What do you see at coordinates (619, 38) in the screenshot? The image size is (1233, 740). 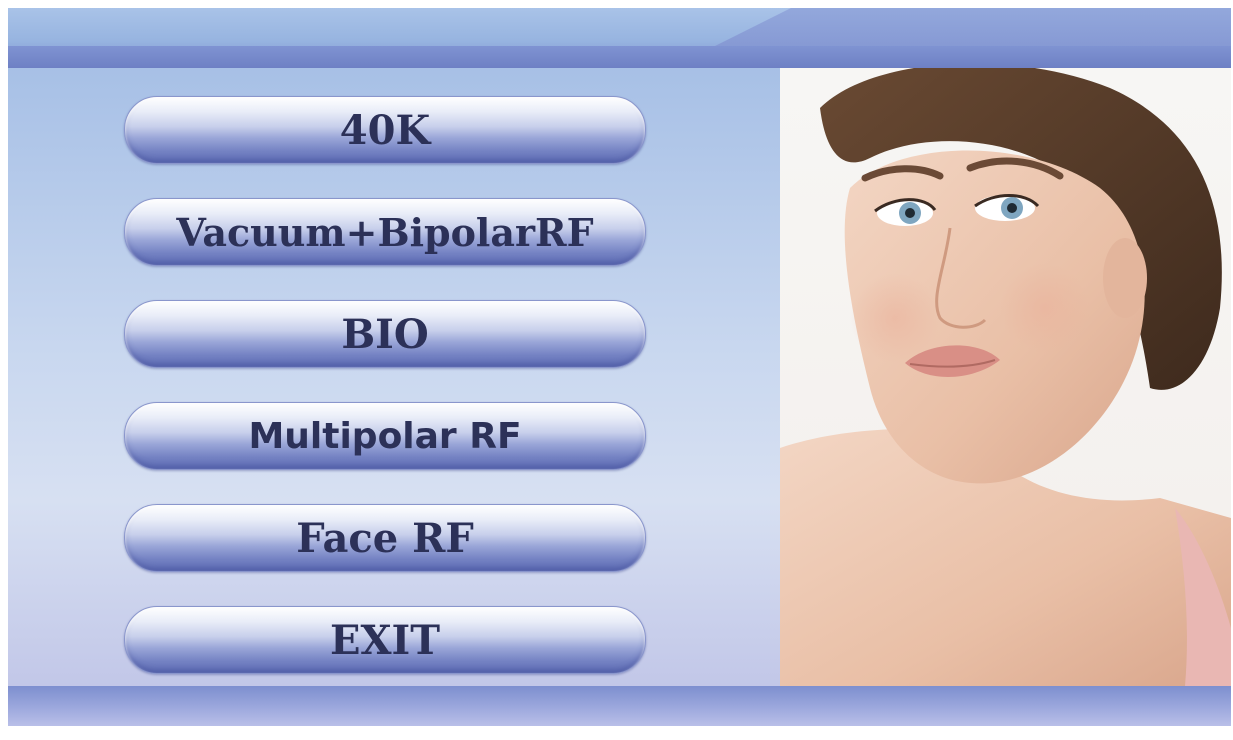 I see `top-banner` at bounding box center [619, 38].